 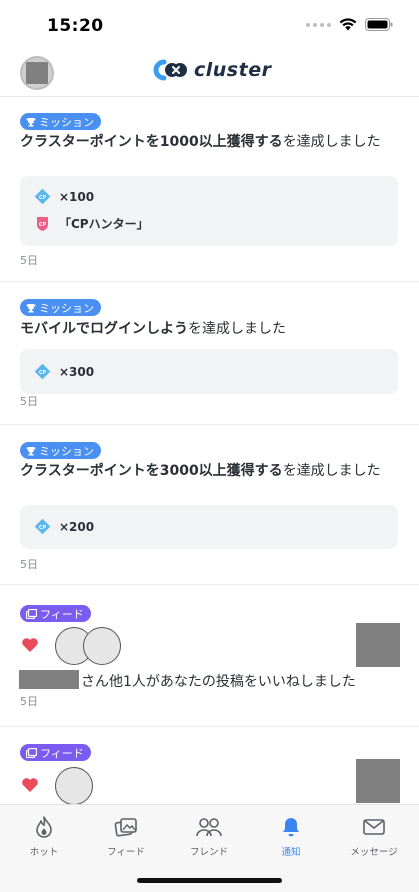 What do you see at coordinates (209, 827) in the screenshot?
I see `friends-icon` at bounding box center [209, 827].